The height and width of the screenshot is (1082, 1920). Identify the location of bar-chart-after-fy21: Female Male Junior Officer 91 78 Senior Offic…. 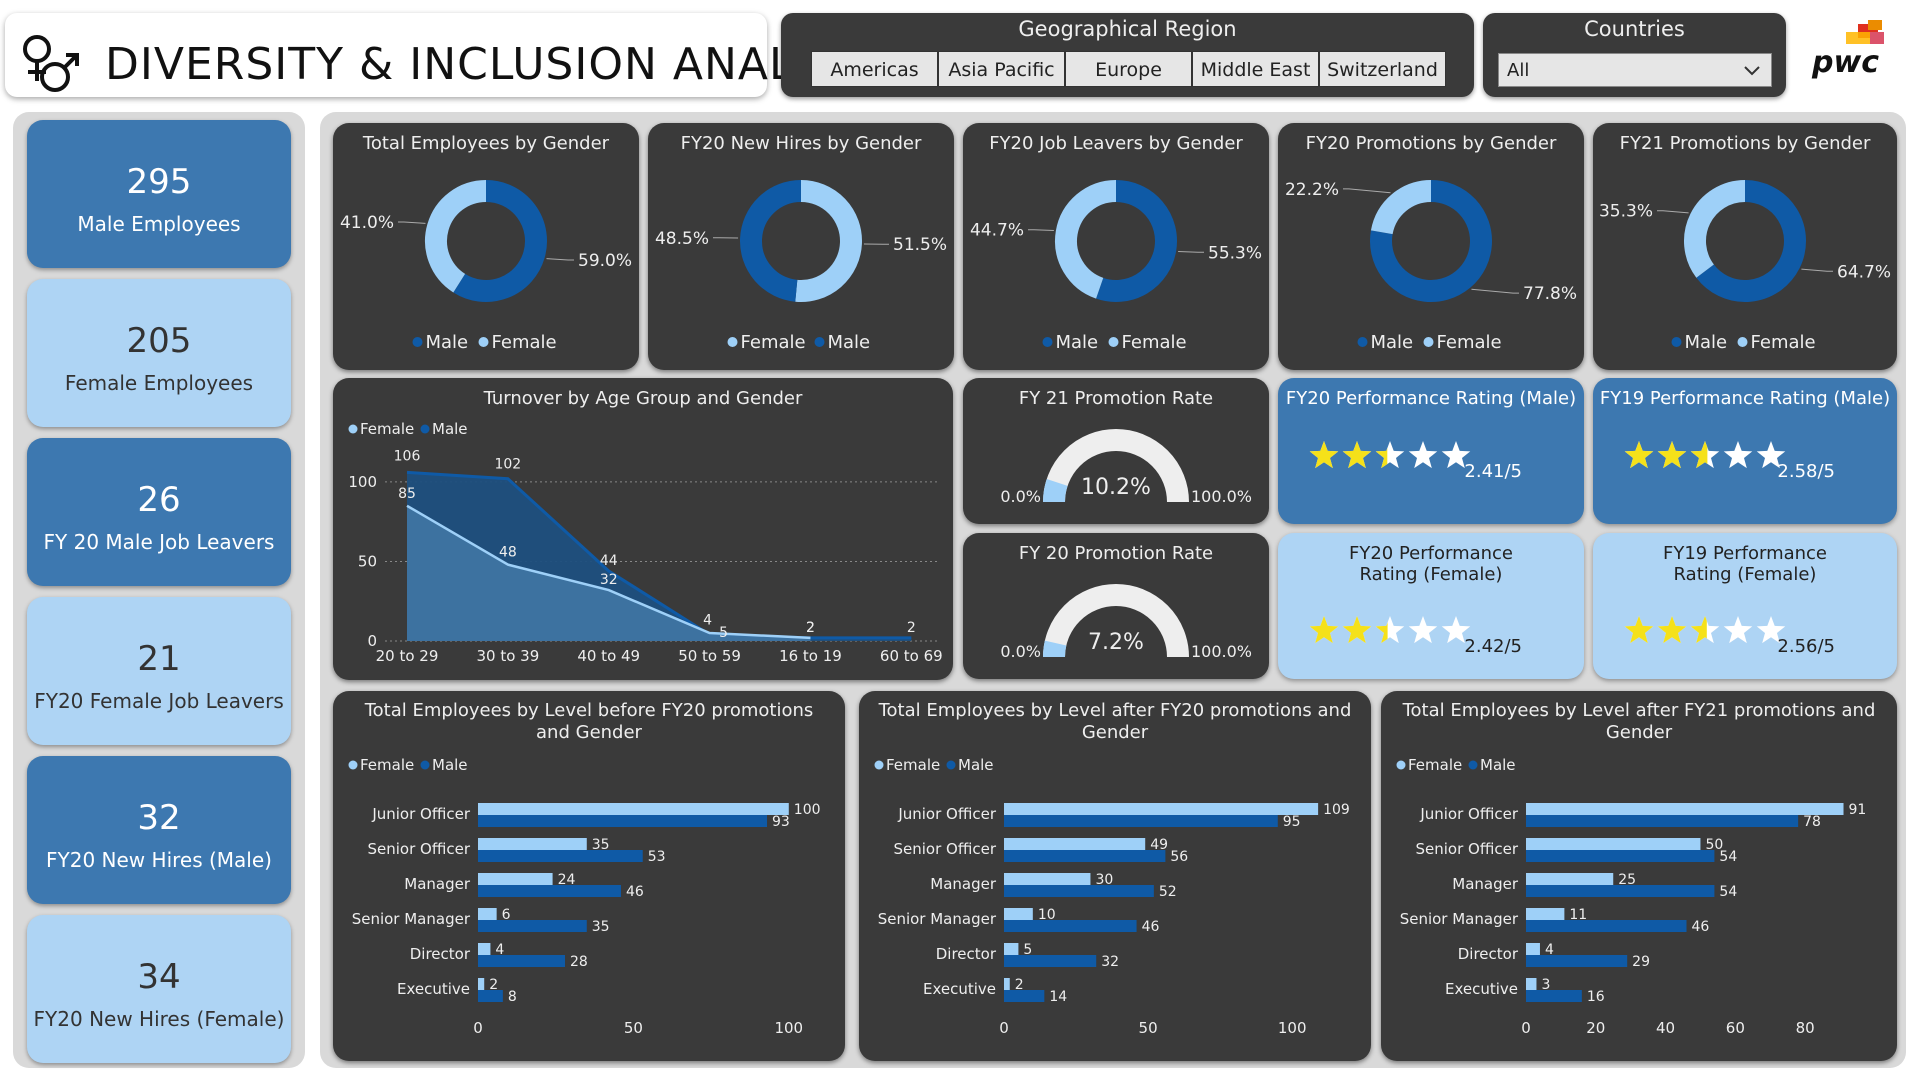
(1631, 896).